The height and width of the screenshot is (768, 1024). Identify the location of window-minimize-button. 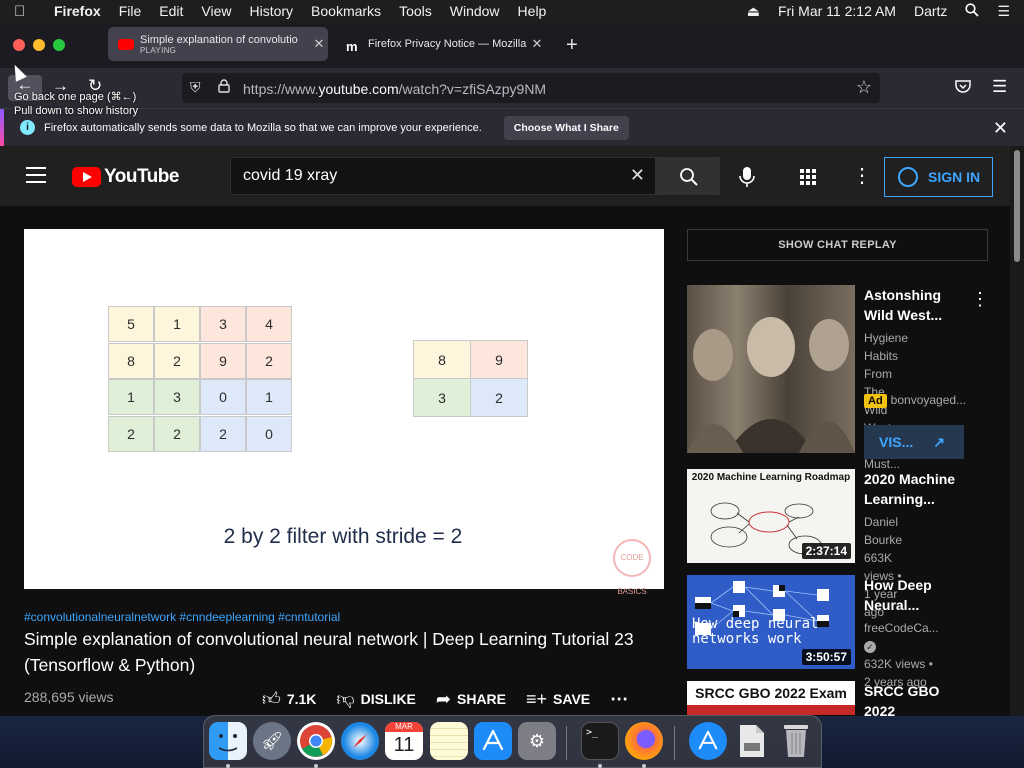
(39, 45).